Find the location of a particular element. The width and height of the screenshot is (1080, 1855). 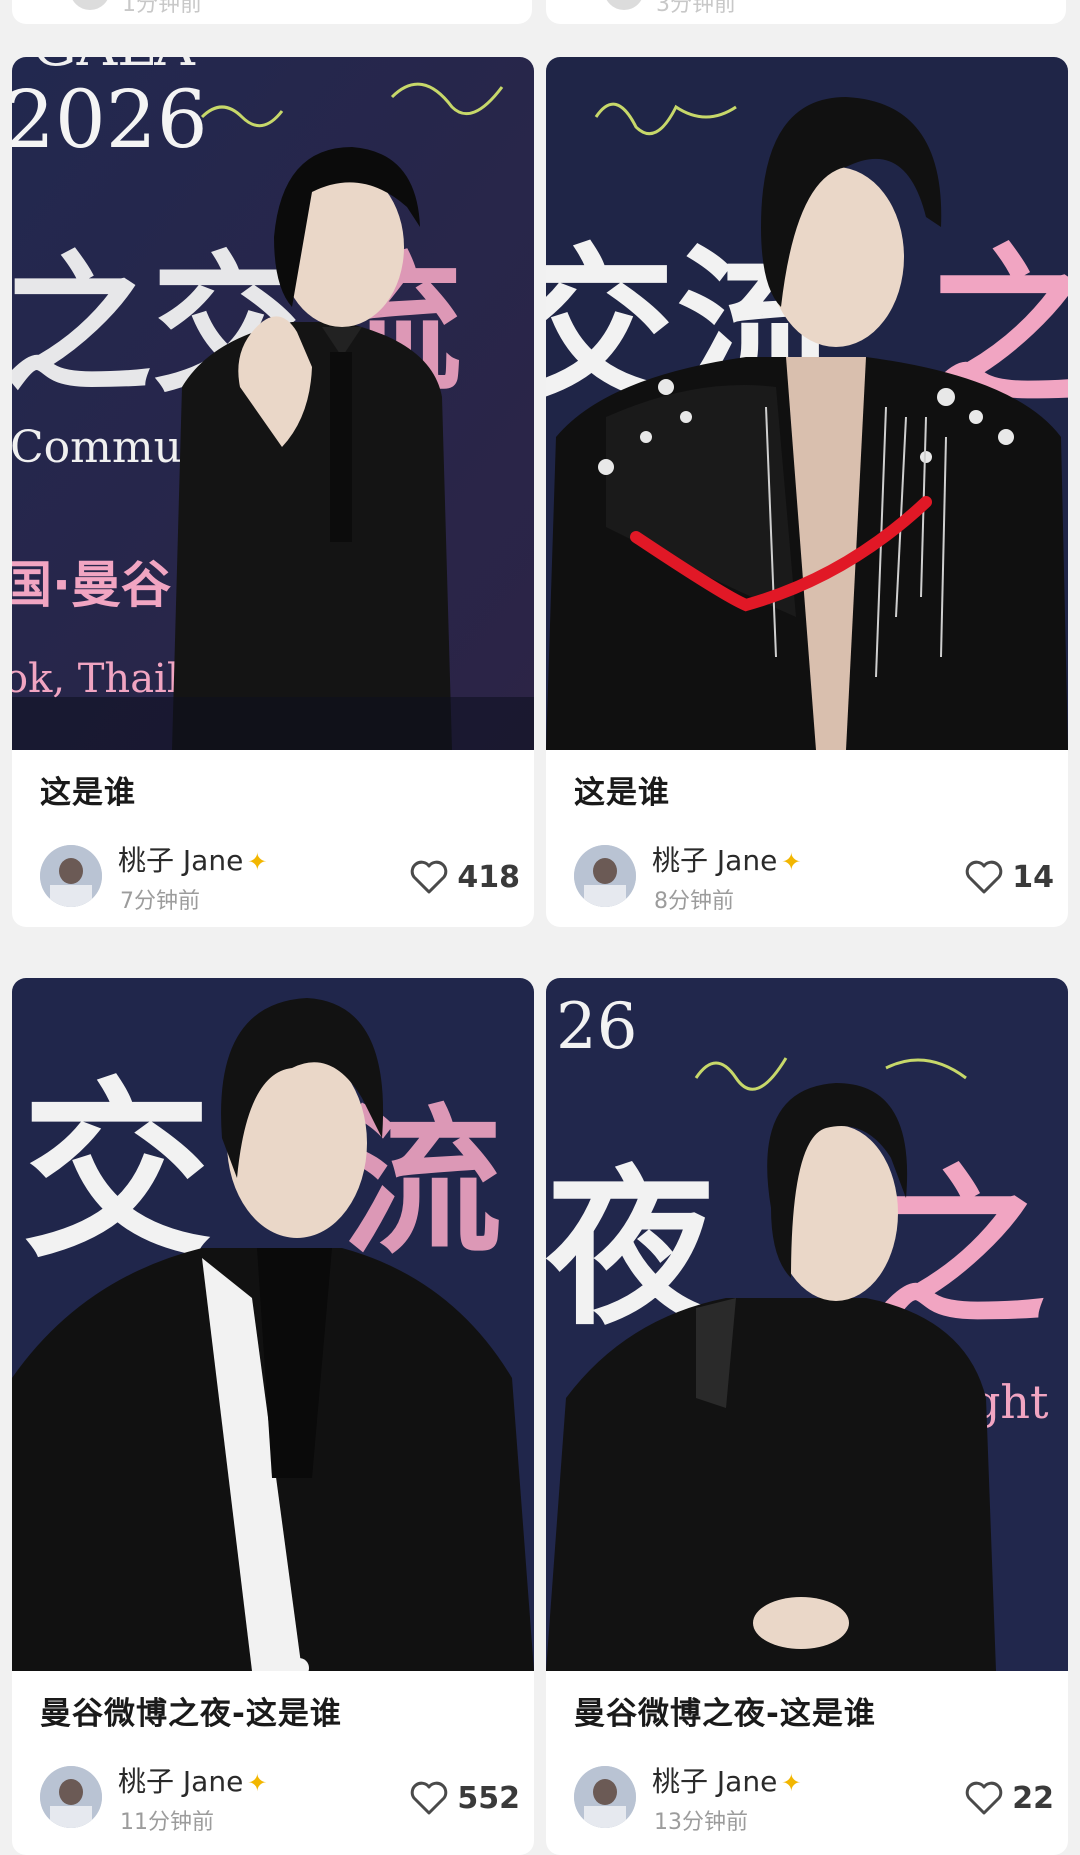

backdrop-commu: Commu is located at coordinates (97, 447).